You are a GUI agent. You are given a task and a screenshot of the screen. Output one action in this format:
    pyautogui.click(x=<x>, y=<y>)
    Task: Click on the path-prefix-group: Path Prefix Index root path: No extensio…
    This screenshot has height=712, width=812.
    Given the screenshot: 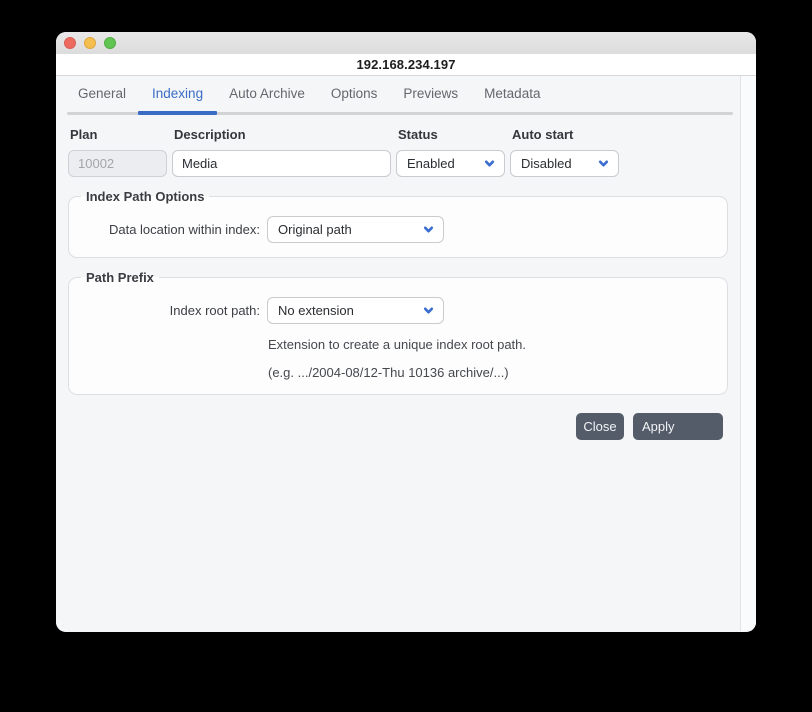 What is the action you would take?
    pyautogui.click(x=398, y=332)
    